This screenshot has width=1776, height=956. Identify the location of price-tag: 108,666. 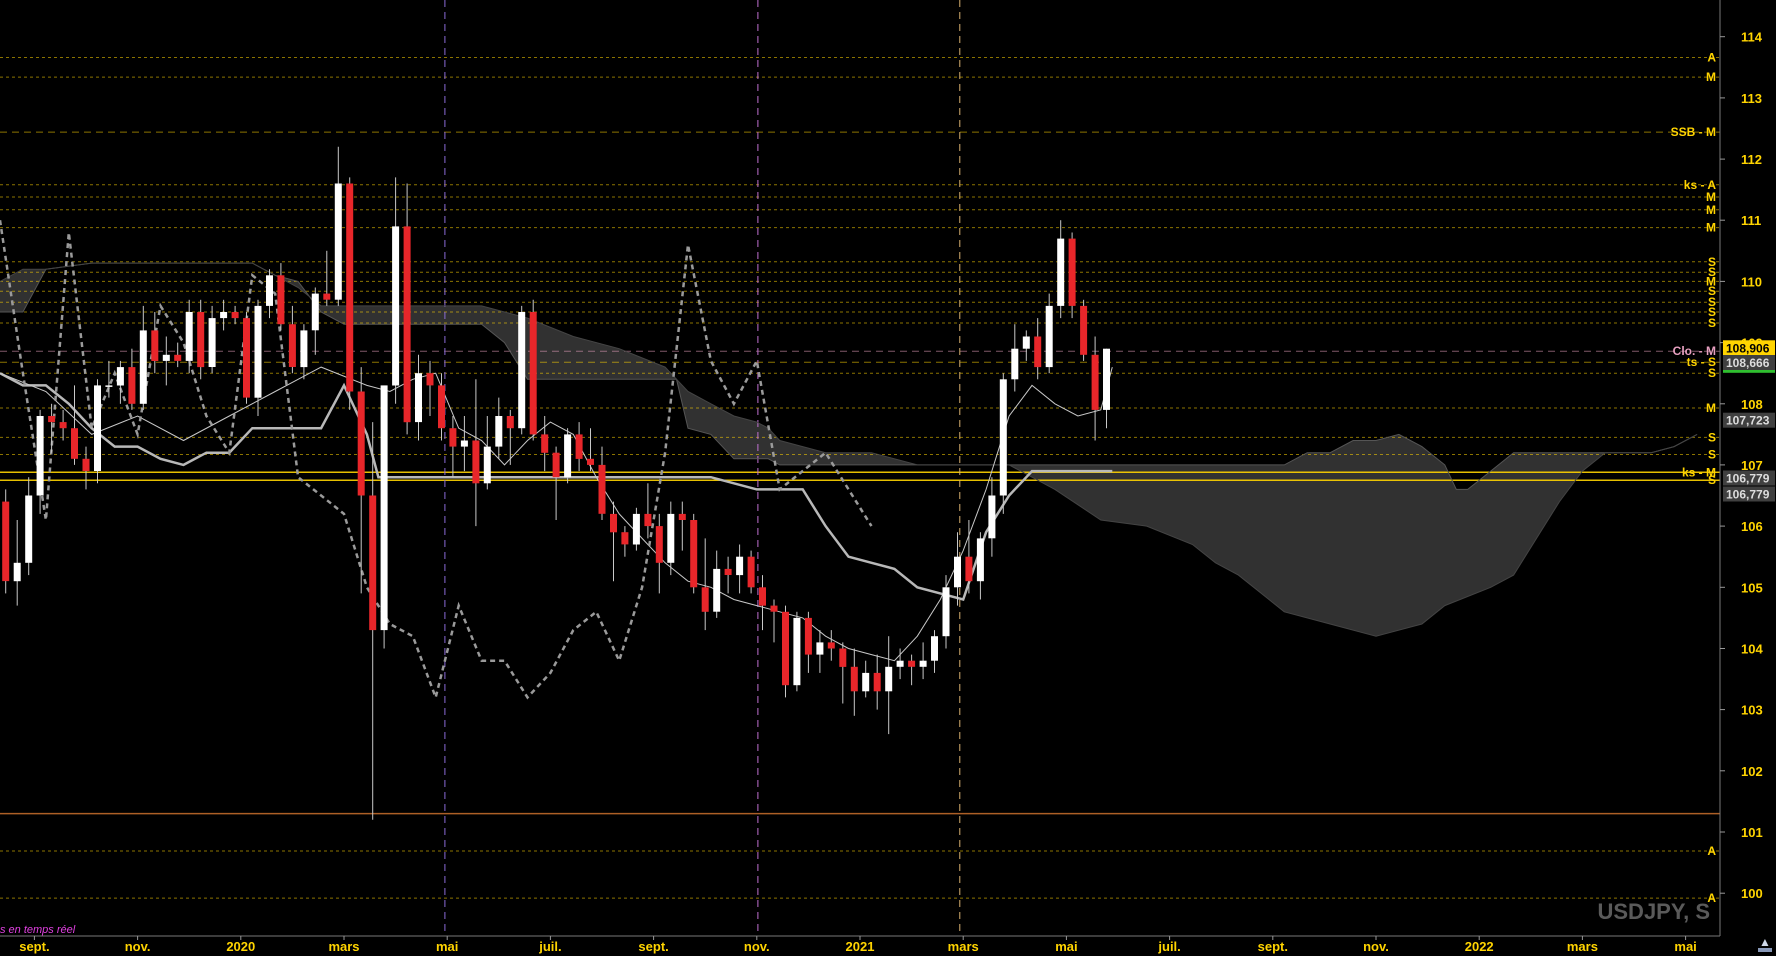
(1749, 362).